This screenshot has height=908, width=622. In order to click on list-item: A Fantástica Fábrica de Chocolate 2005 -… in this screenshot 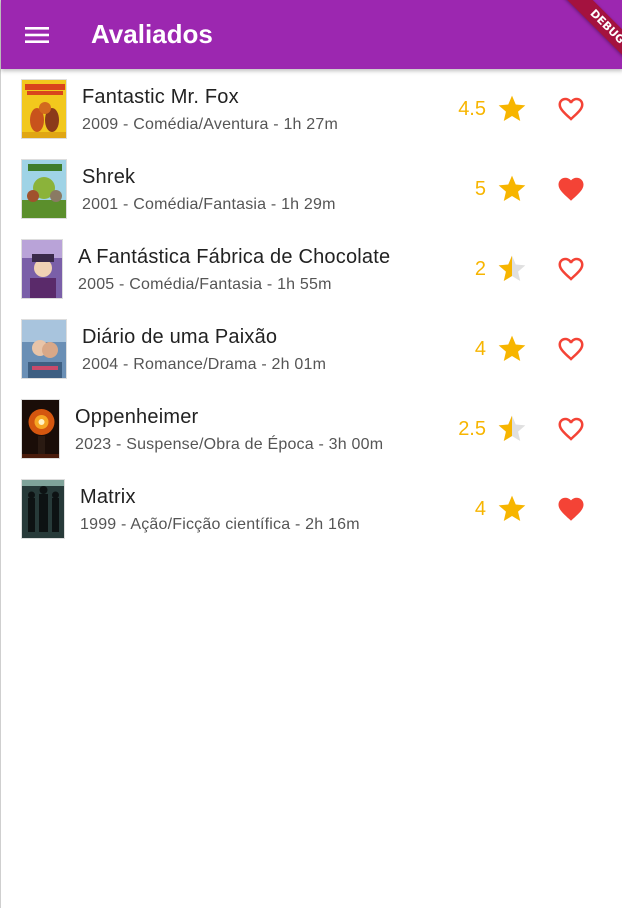, I will do `click(311, 269)`.